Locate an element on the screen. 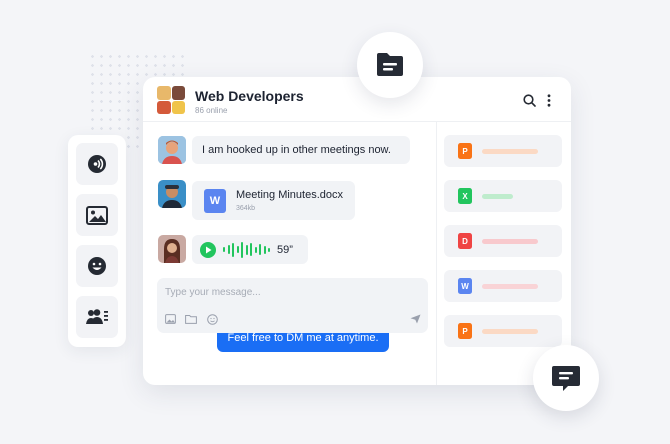  shared-file-item: D is located at coordinates (503, 241).